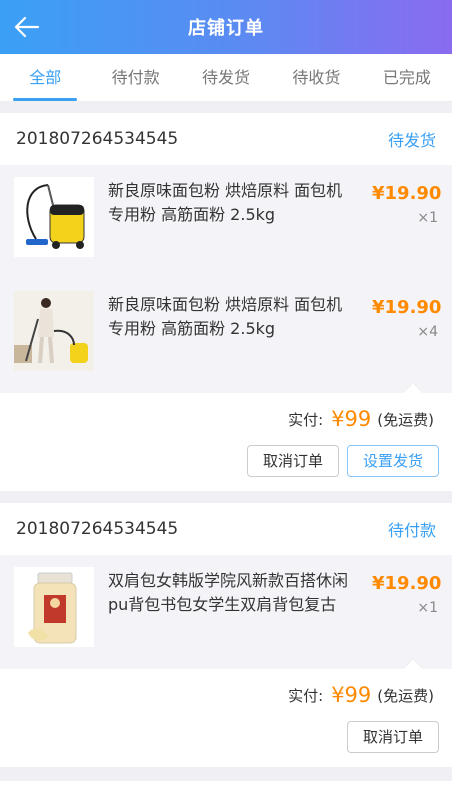  I want to click on order-header: 201807264534545 待付款, so click(226, 529).